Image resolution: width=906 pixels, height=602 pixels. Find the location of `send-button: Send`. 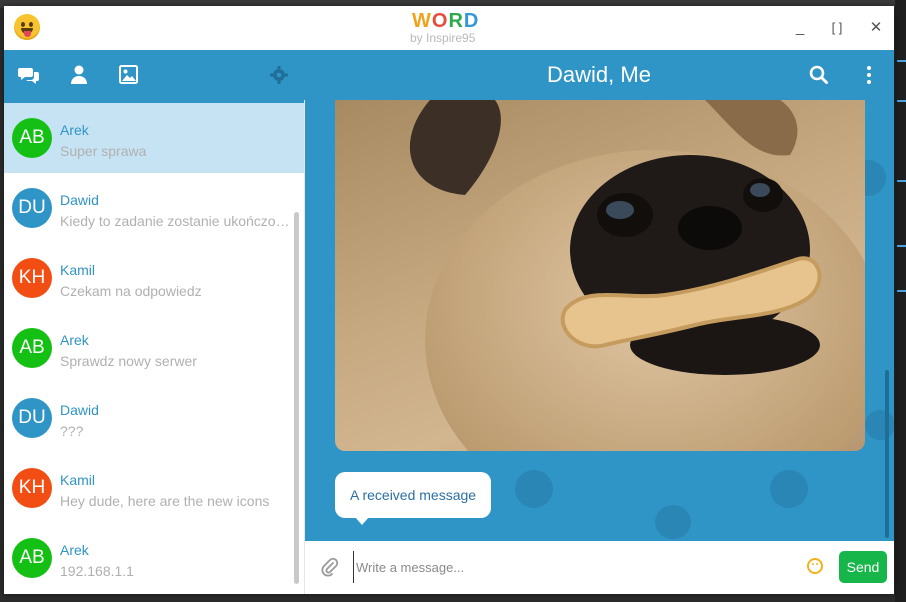

send-button: Send is located at coordinates (863, 567).